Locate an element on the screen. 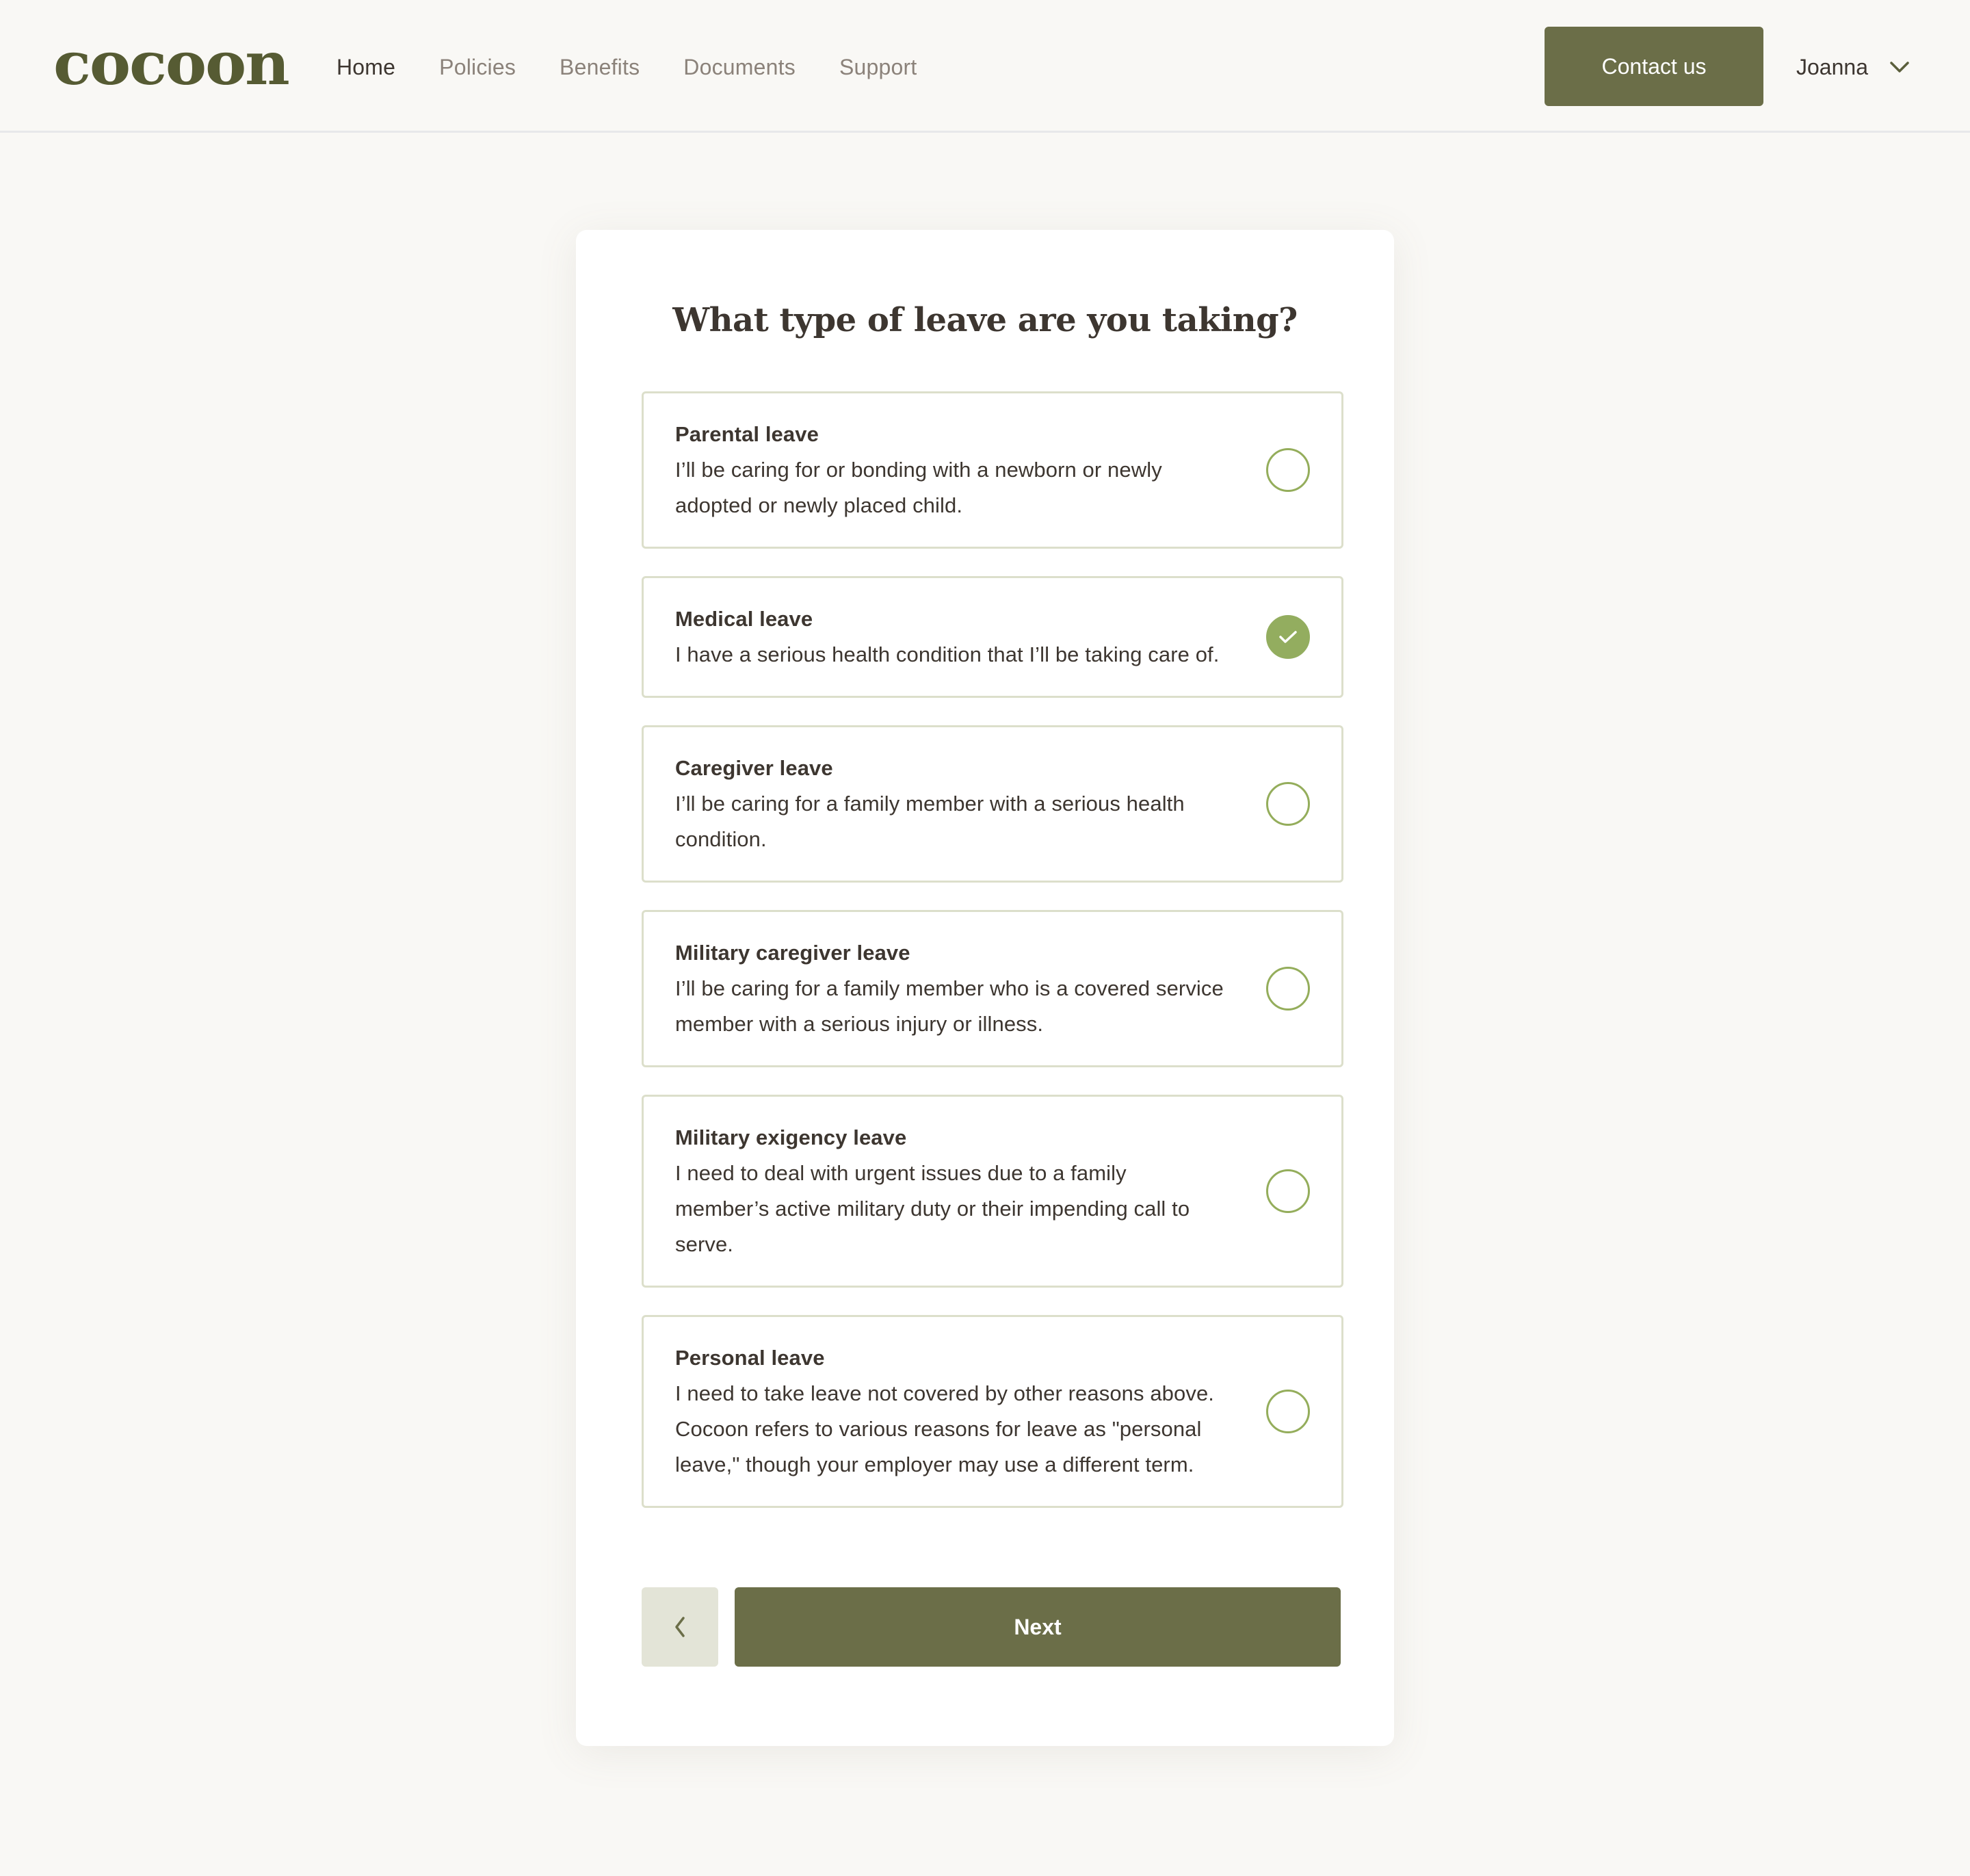 The width and height of the screenshot is (1970, 1876). radio-checked-icon is located at coordinates (1288, 637).